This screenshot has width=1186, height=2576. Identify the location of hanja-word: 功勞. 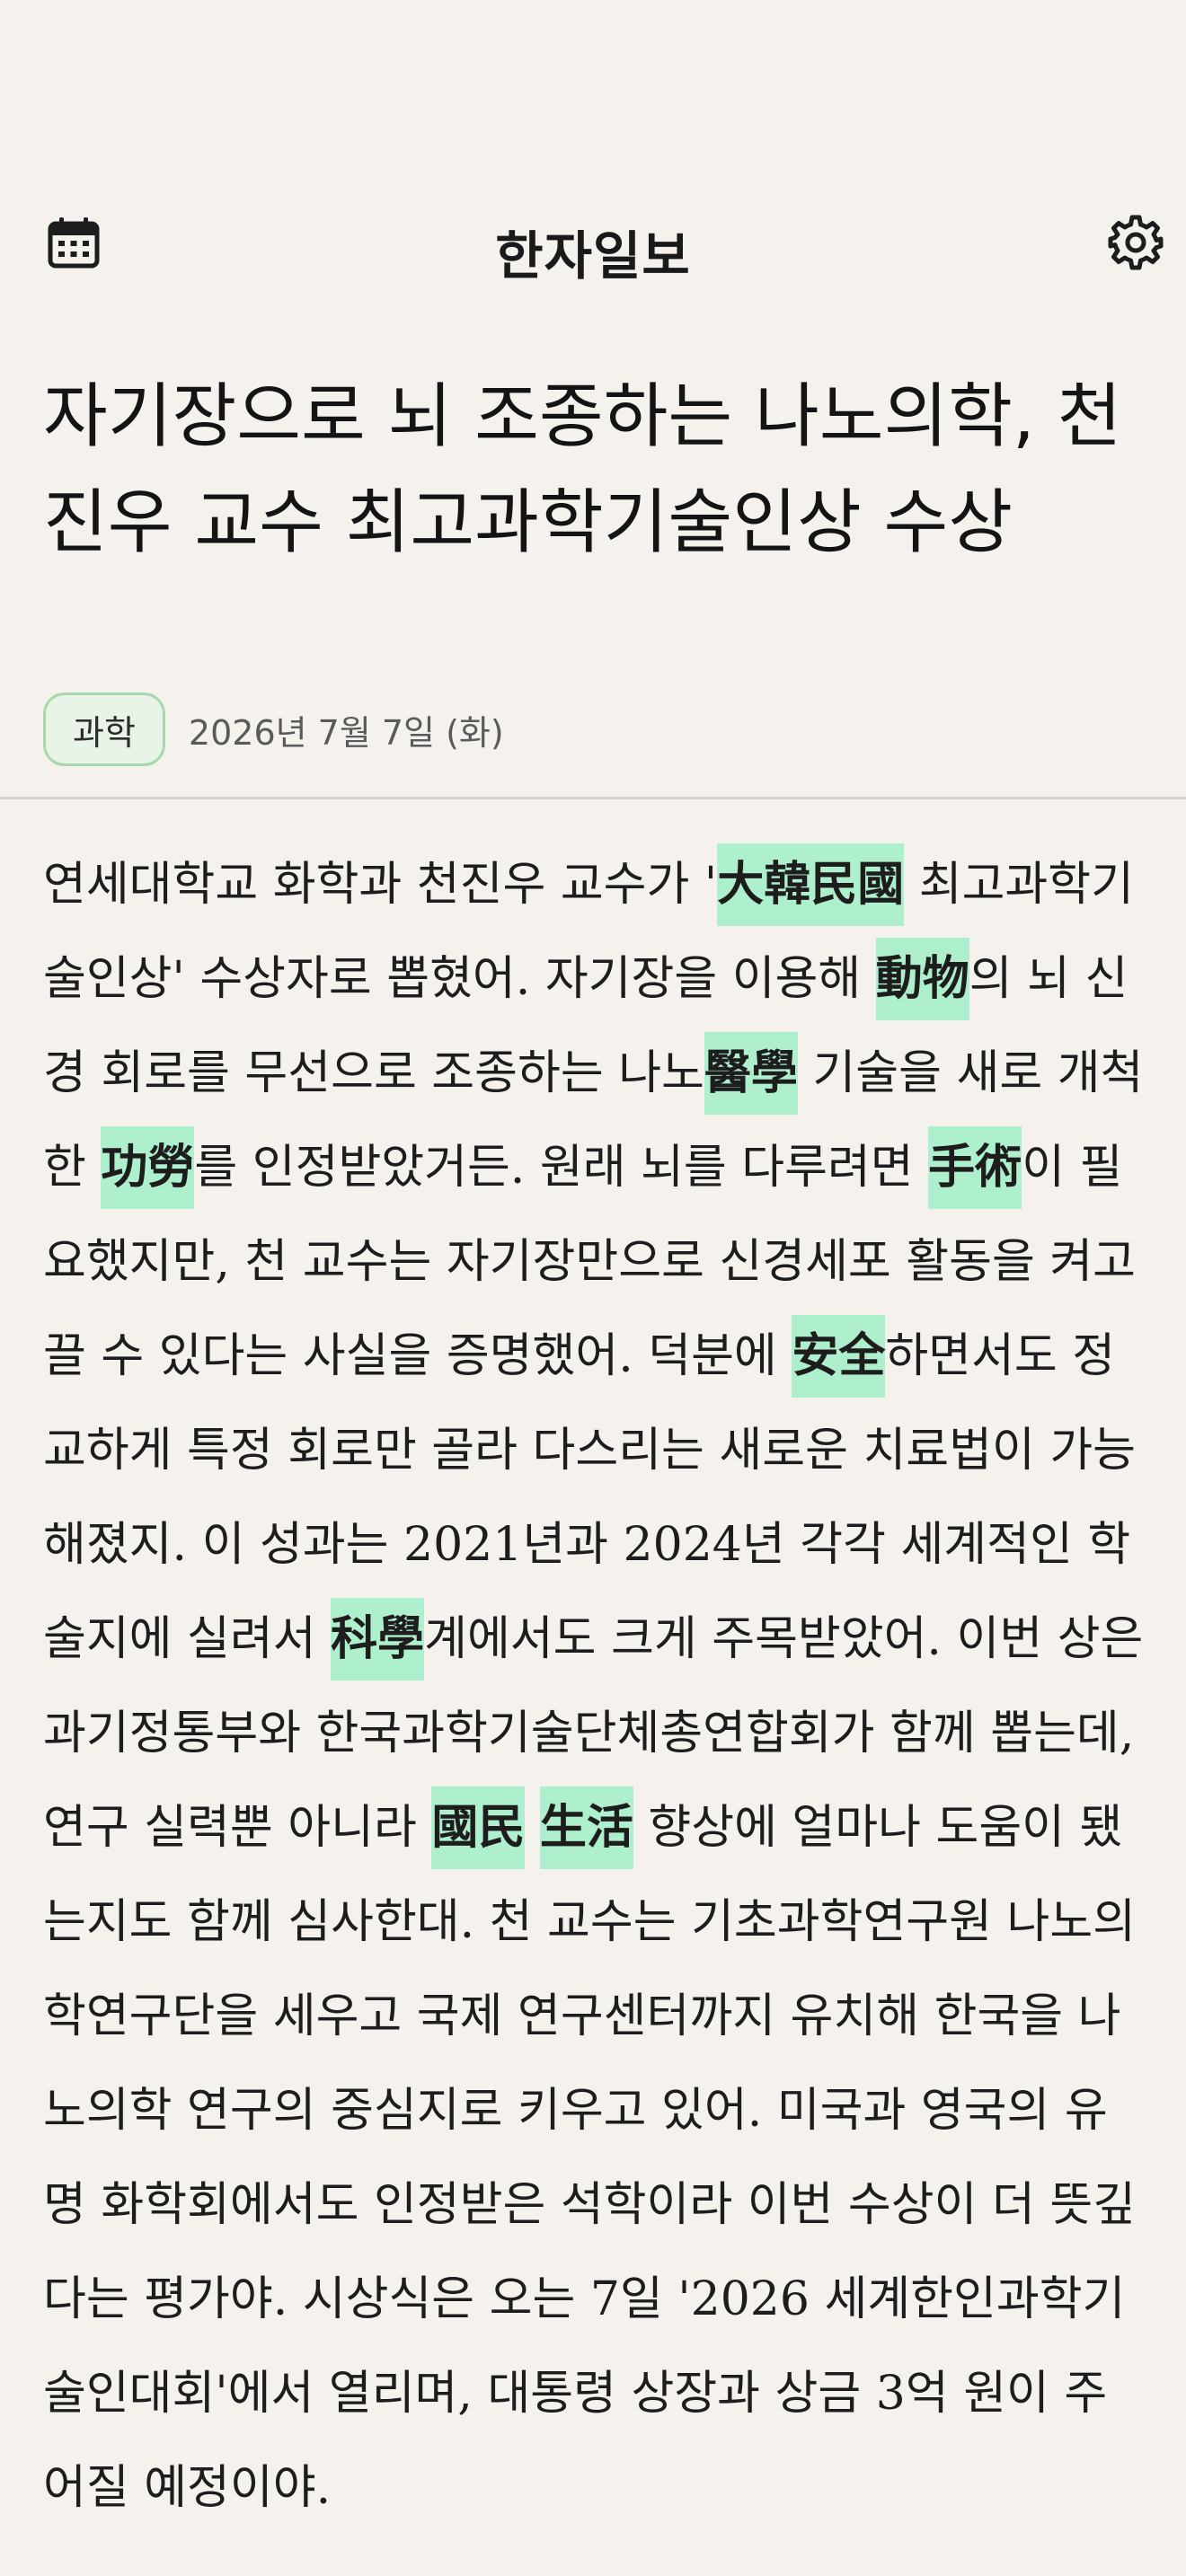
(148, 1167).